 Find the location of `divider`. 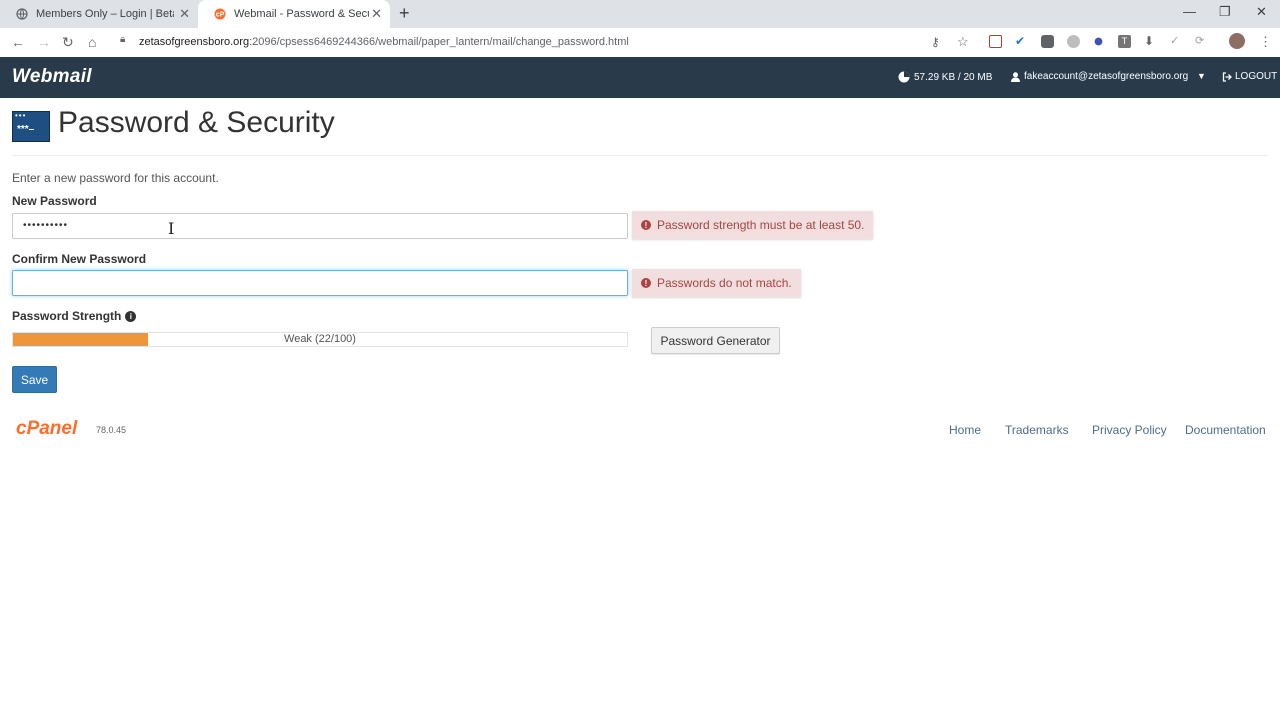

divider is located at coordinates (640, 155).